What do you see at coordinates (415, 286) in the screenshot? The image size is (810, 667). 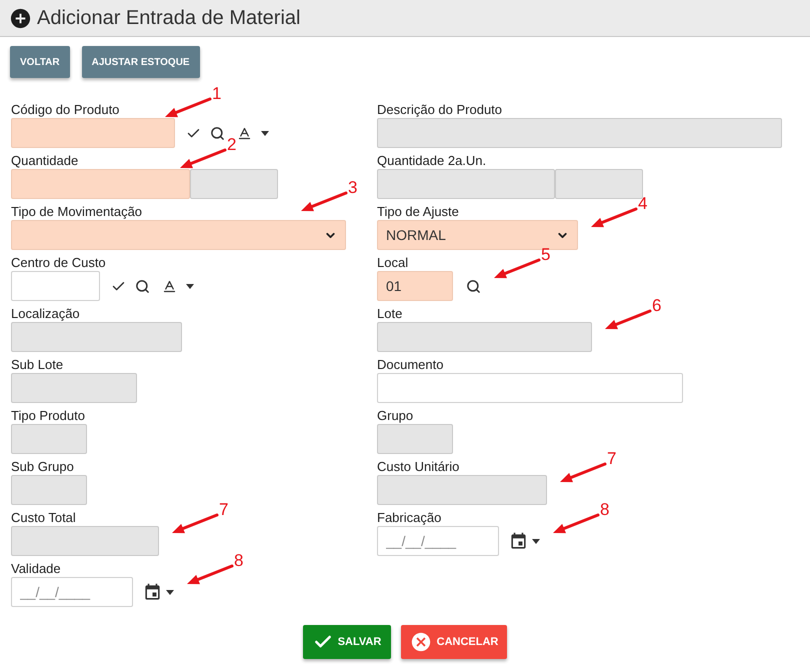 I see `text-field: 01` at bounding box center [415, 286].